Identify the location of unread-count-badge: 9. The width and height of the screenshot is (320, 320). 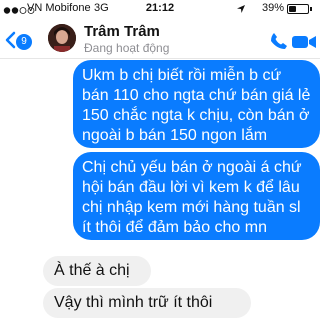
(24, 42).